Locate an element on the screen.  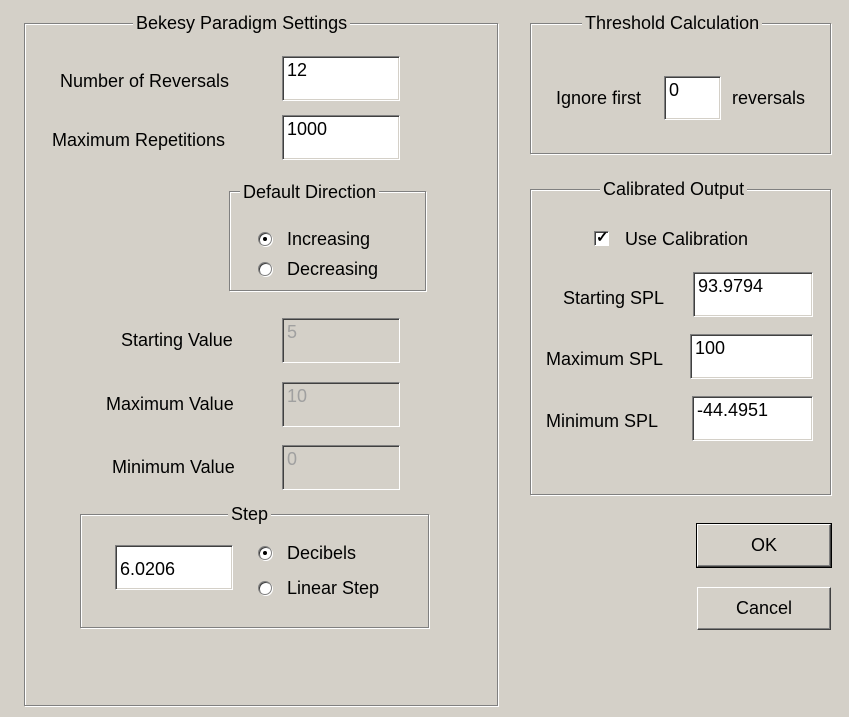
minimum-spl-field: -44.4951 is located at coordinates (752, 418).